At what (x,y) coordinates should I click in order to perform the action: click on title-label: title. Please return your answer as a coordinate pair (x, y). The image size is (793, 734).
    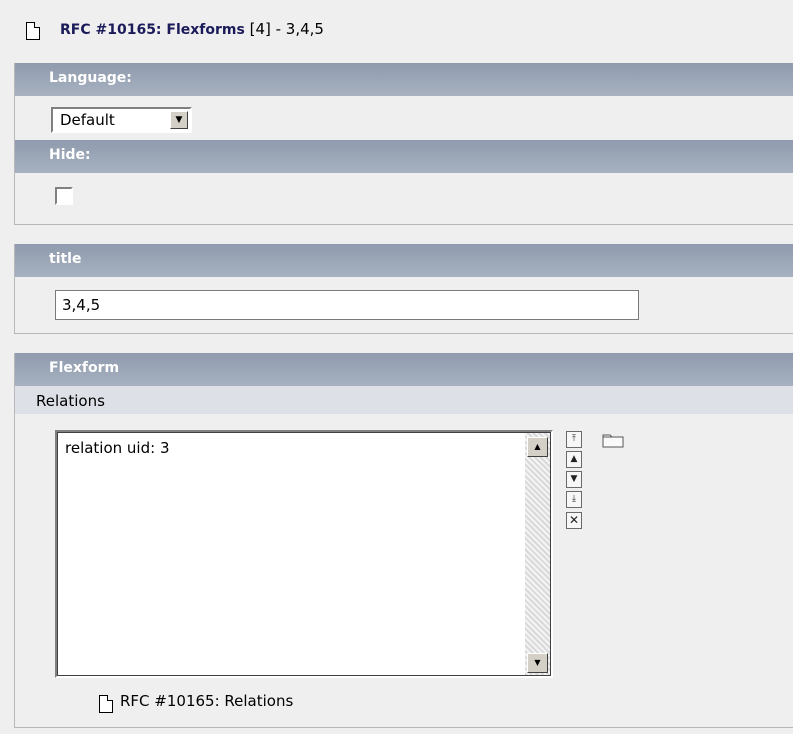
    Looking at the image, I should click on (404, 260).